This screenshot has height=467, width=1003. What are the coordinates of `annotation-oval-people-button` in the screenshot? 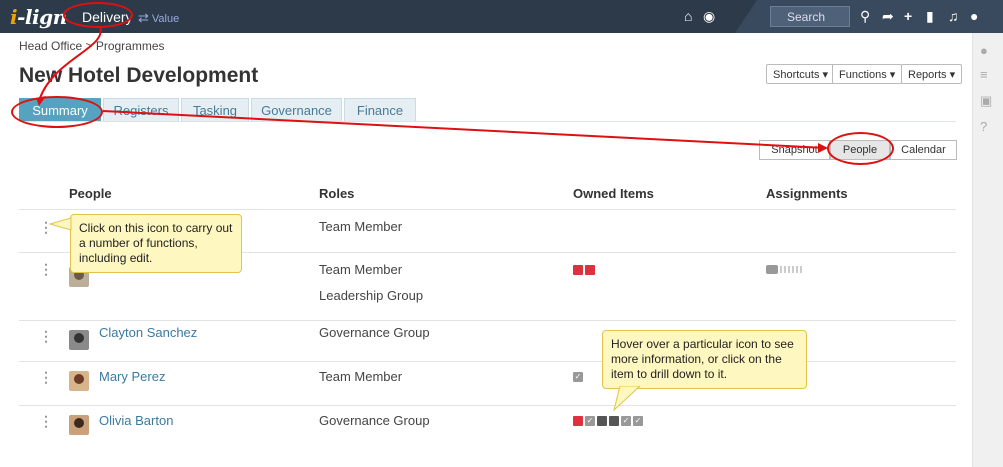 It's located at (860, 148).